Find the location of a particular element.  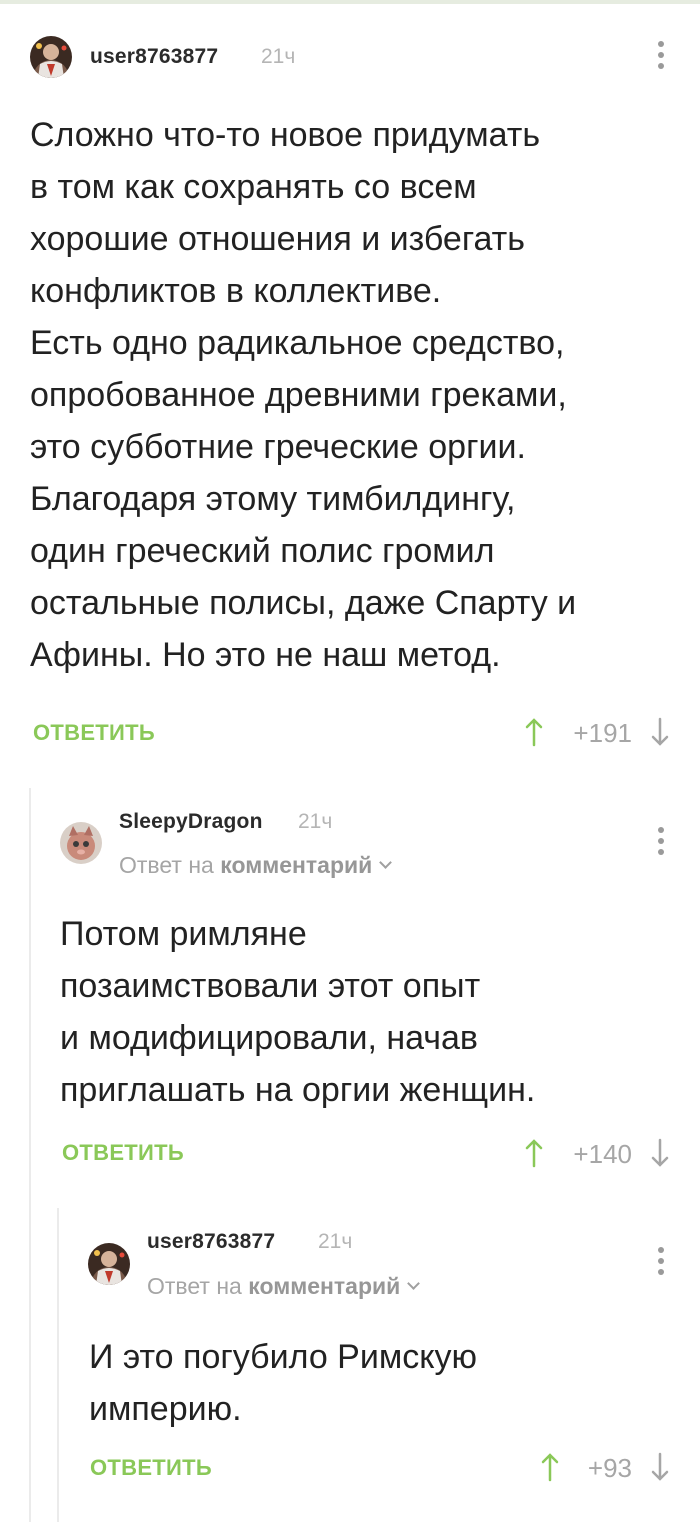

thread-line-level2 is located at coordinates (58, 1365).